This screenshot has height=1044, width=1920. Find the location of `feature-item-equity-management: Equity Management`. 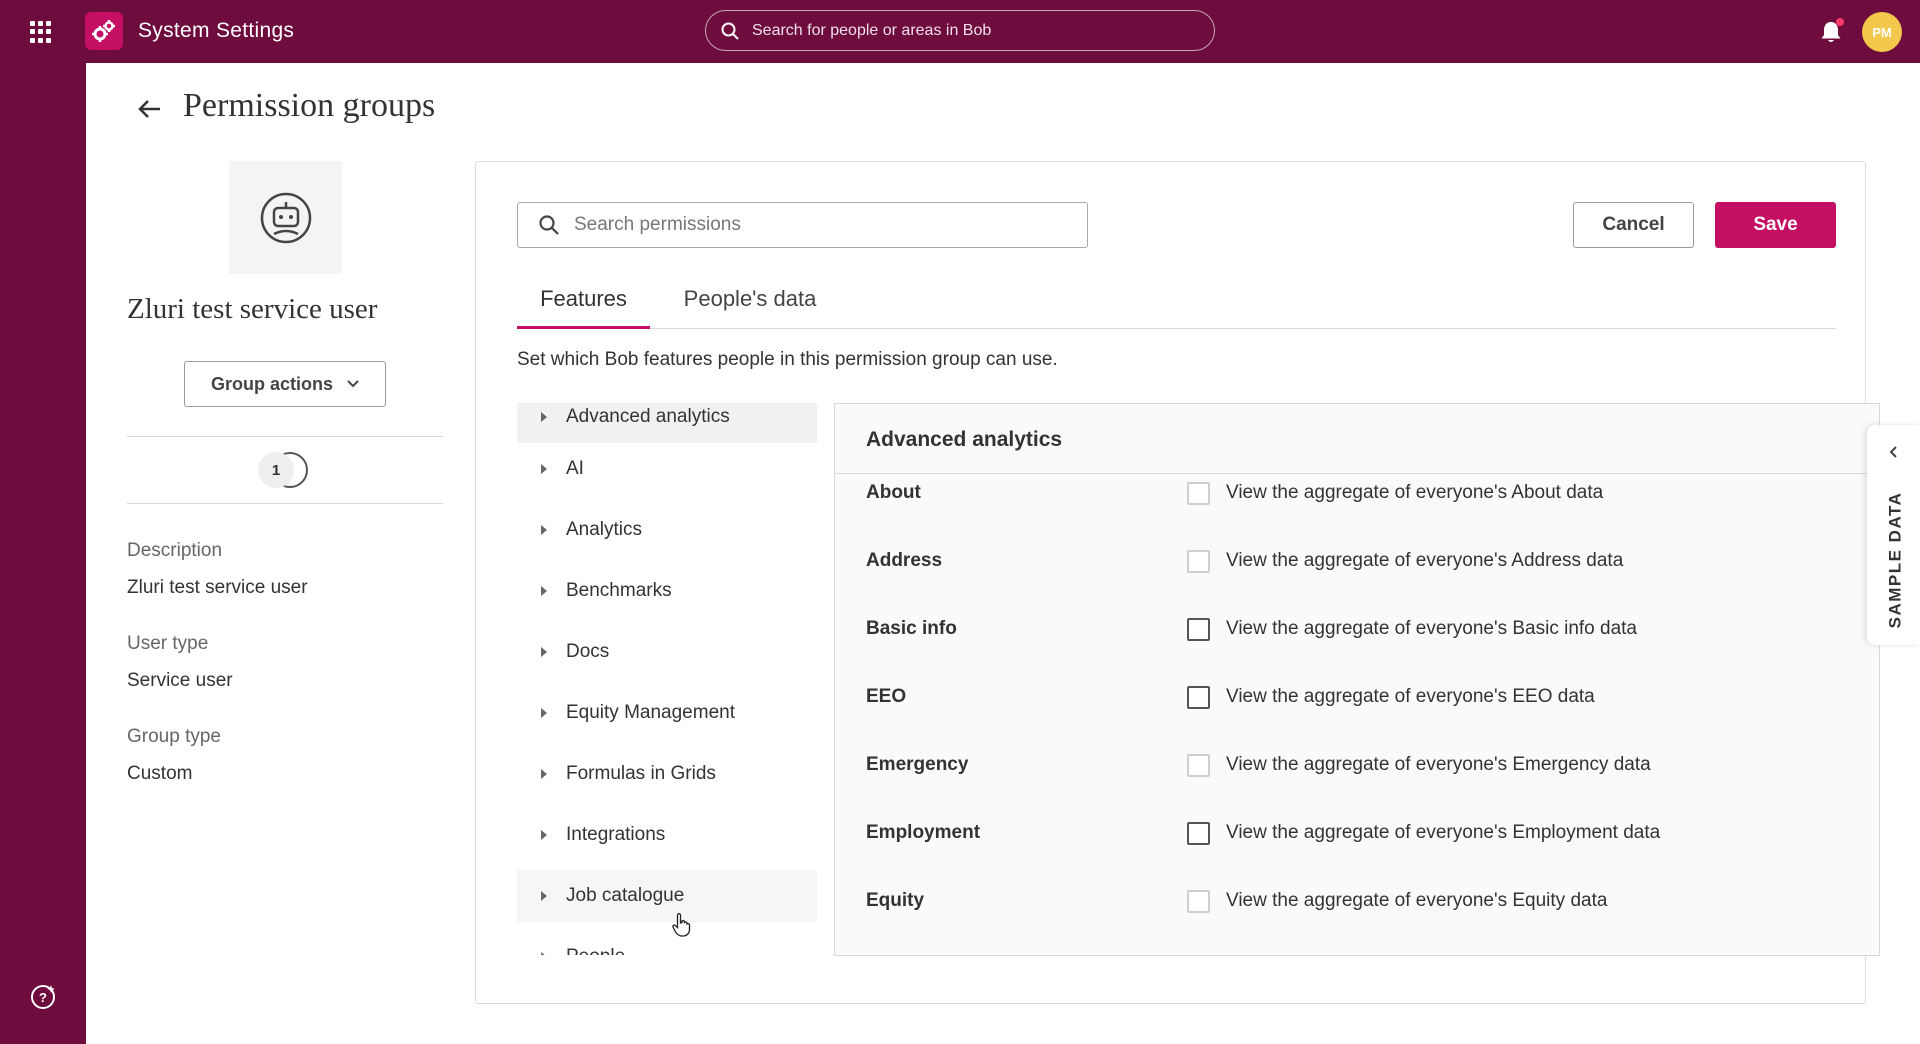

feature-item-equity-management: Equity Management is located at coordinates (667, 713).